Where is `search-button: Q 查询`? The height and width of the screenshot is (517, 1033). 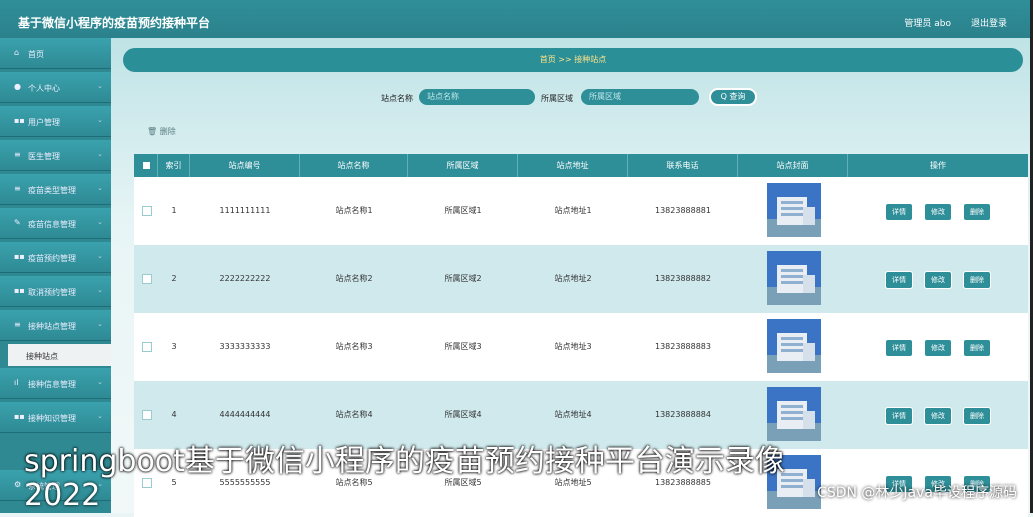
search-button: Q 查询 is located at coordinates (733, 97).